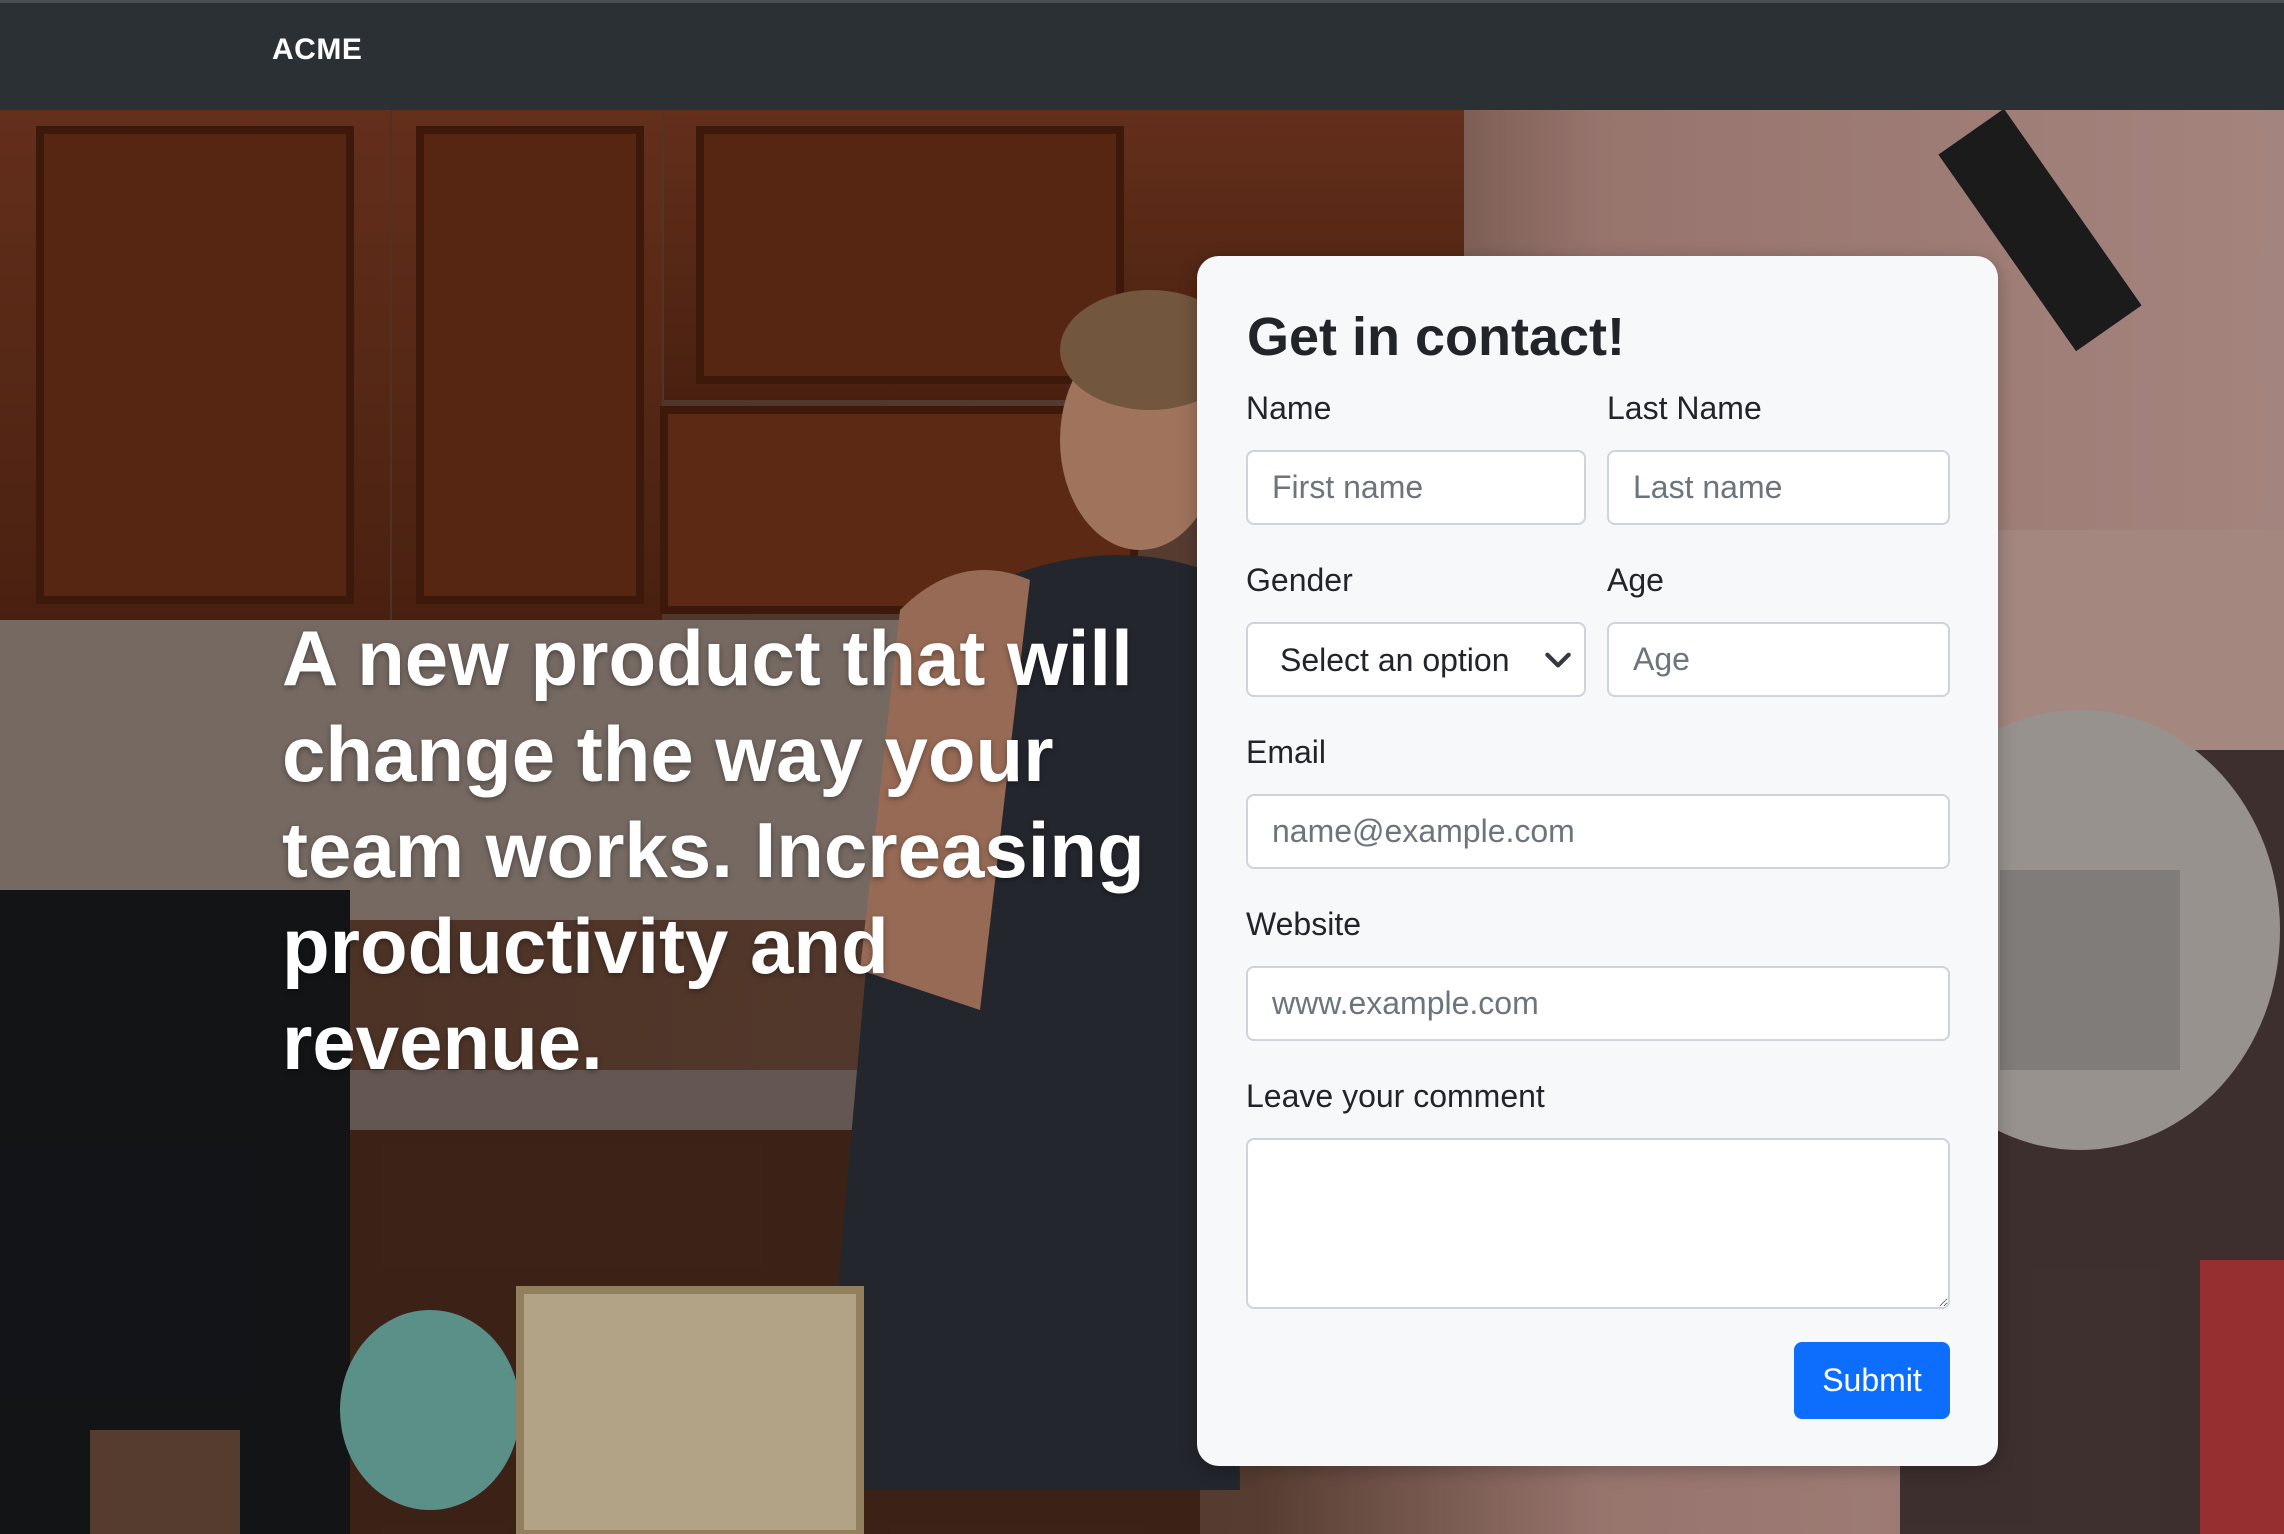  Describe the element at coordinates (1872, 1380) in the screenshot. I see `submit-button: Submit` at that location.